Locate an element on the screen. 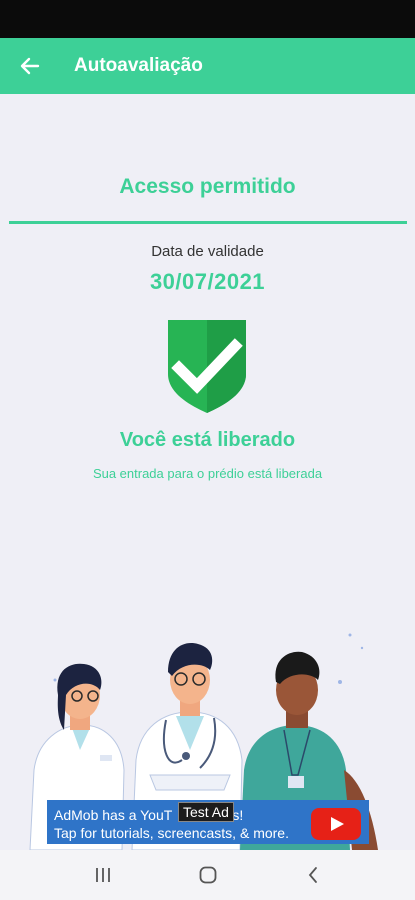 The height and width of the screenshot is (900, 415). ad-line-1-tail: s! is located at coordinates (238, 815).